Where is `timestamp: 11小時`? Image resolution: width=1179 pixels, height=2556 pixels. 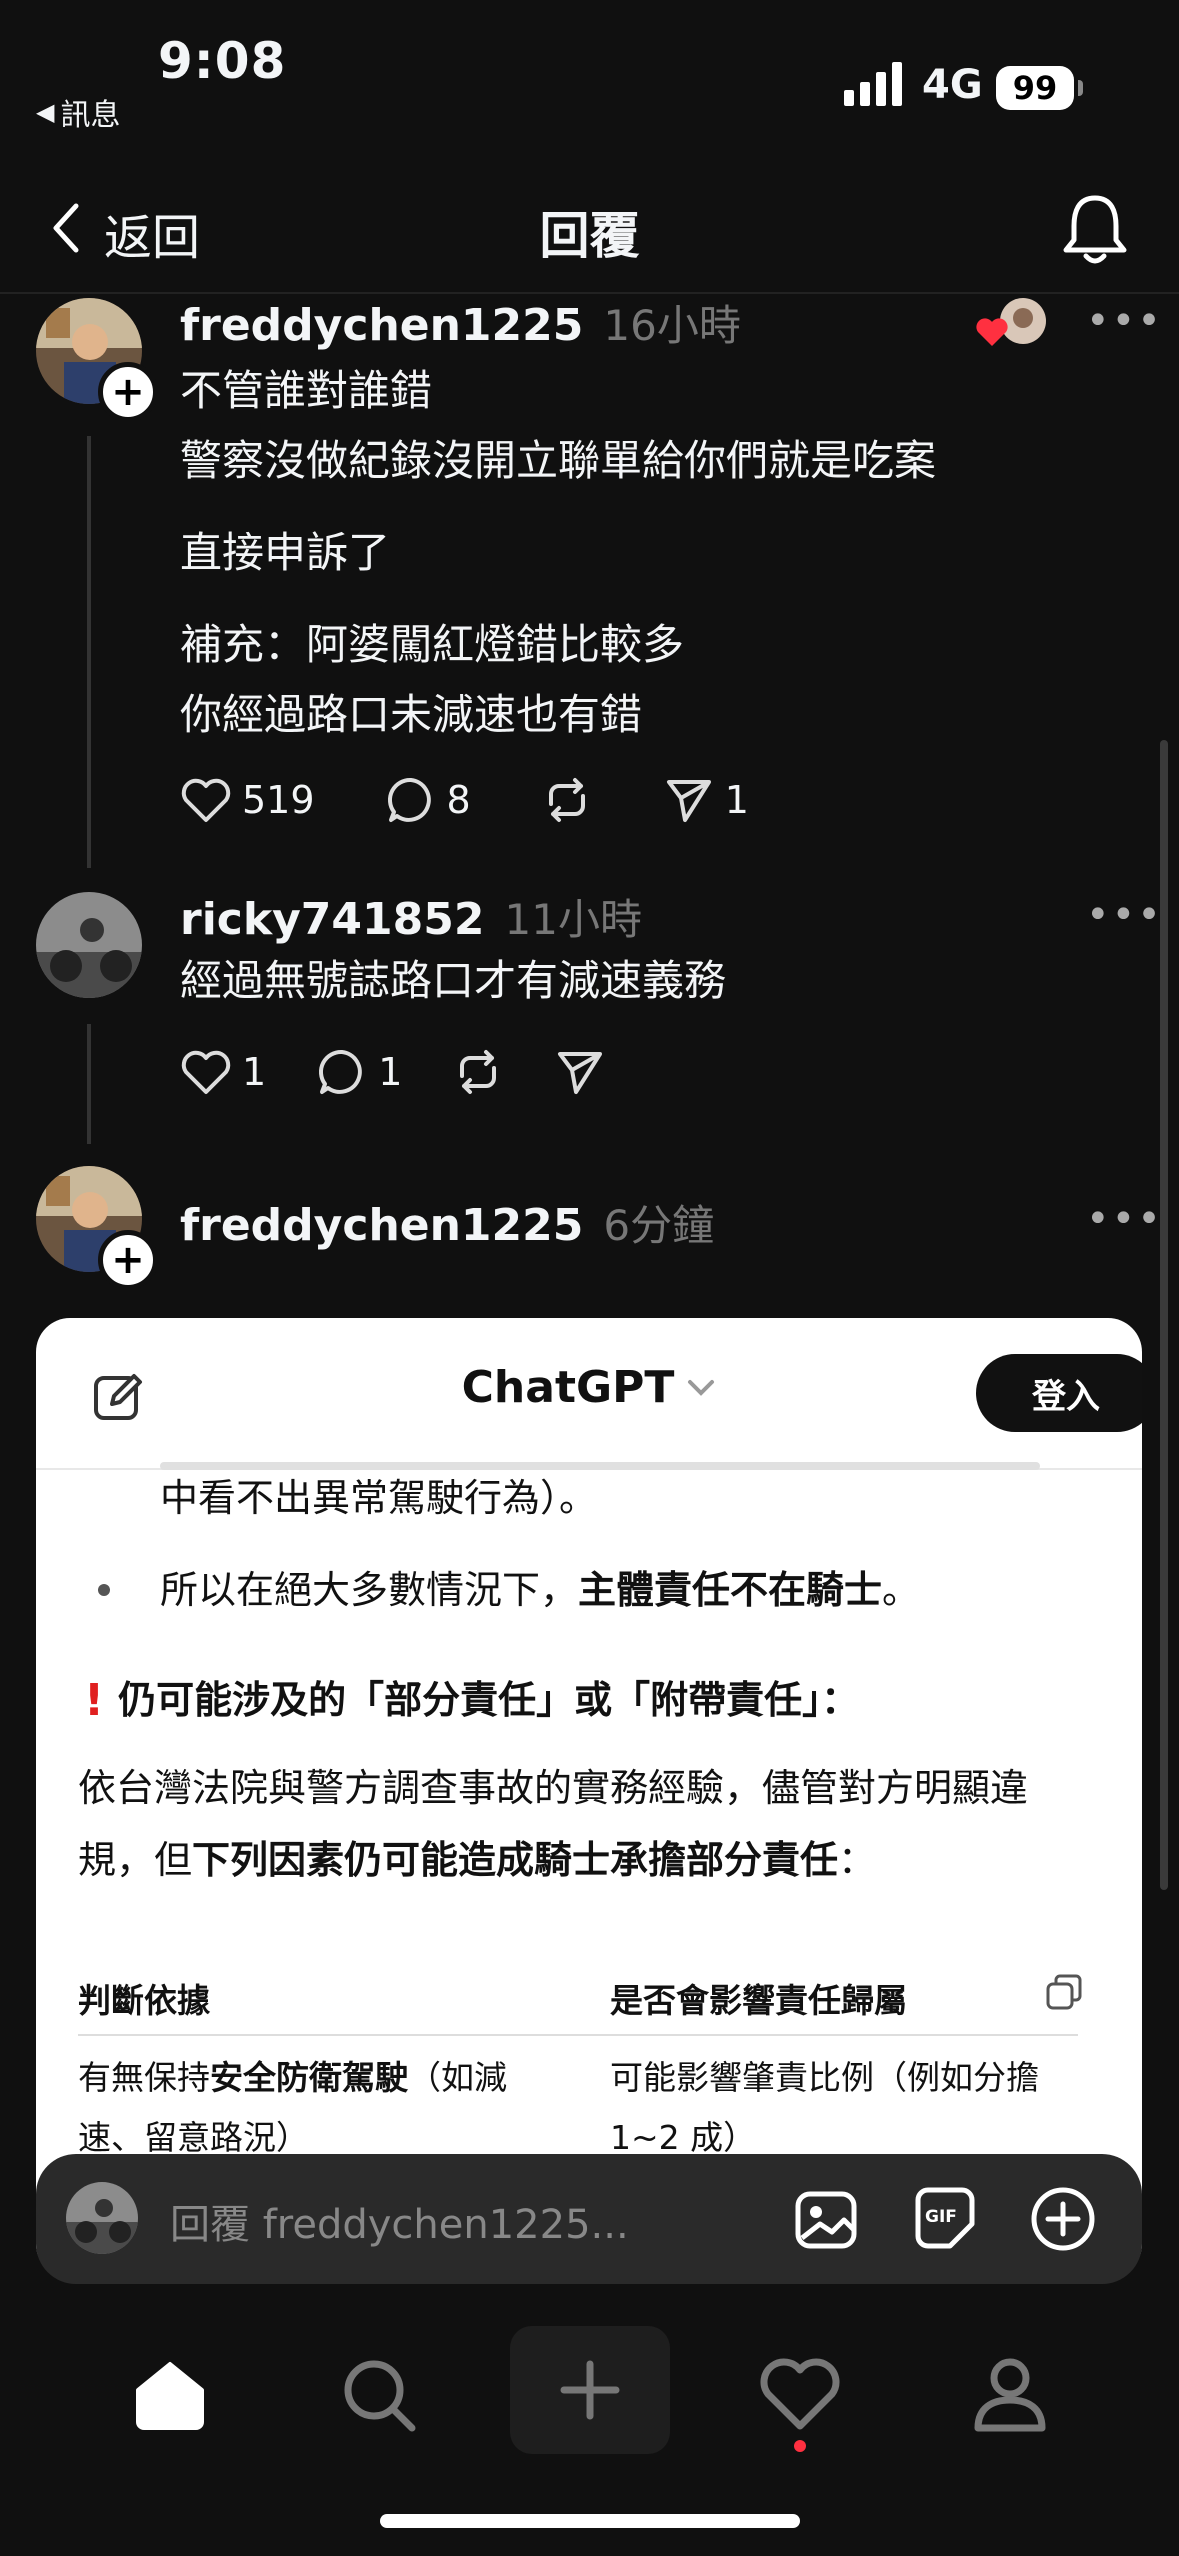 timestamp: 11小時 is located at coordinates (573, 919).